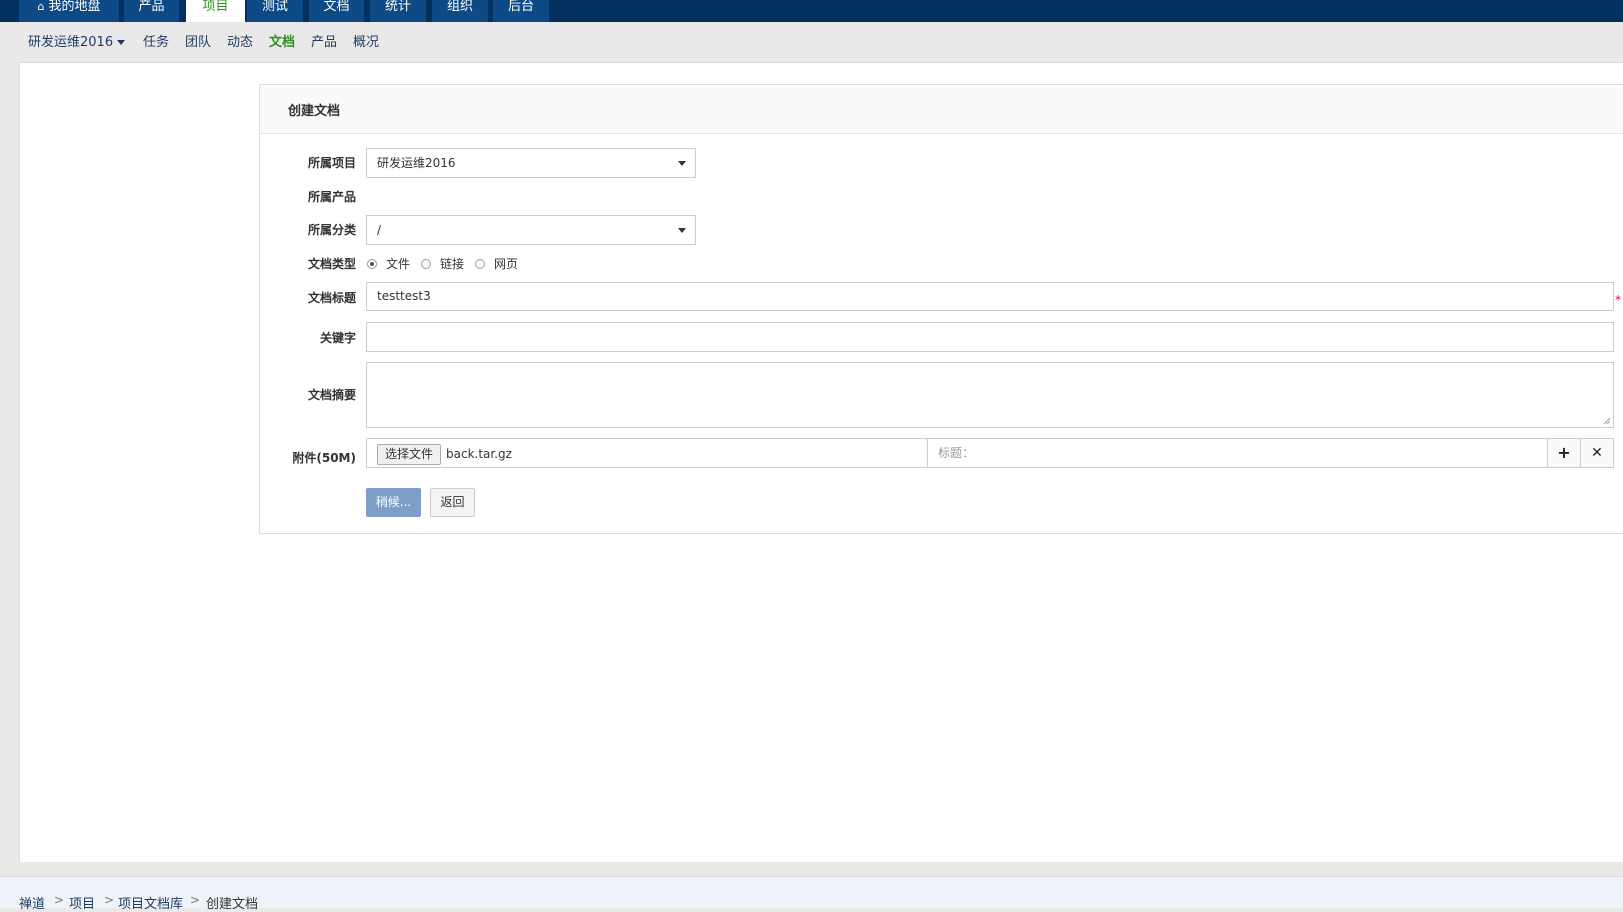  What do you see at coordinates (324, 458) in the screenshot?
I see `attachment-label: 附件(50M)` at bounding box center [324, 458].